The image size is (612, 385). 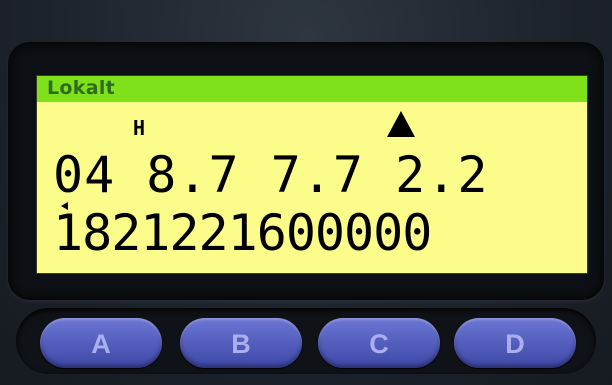 I want to click on soft-button-b: B, so click(x=241, y=343).